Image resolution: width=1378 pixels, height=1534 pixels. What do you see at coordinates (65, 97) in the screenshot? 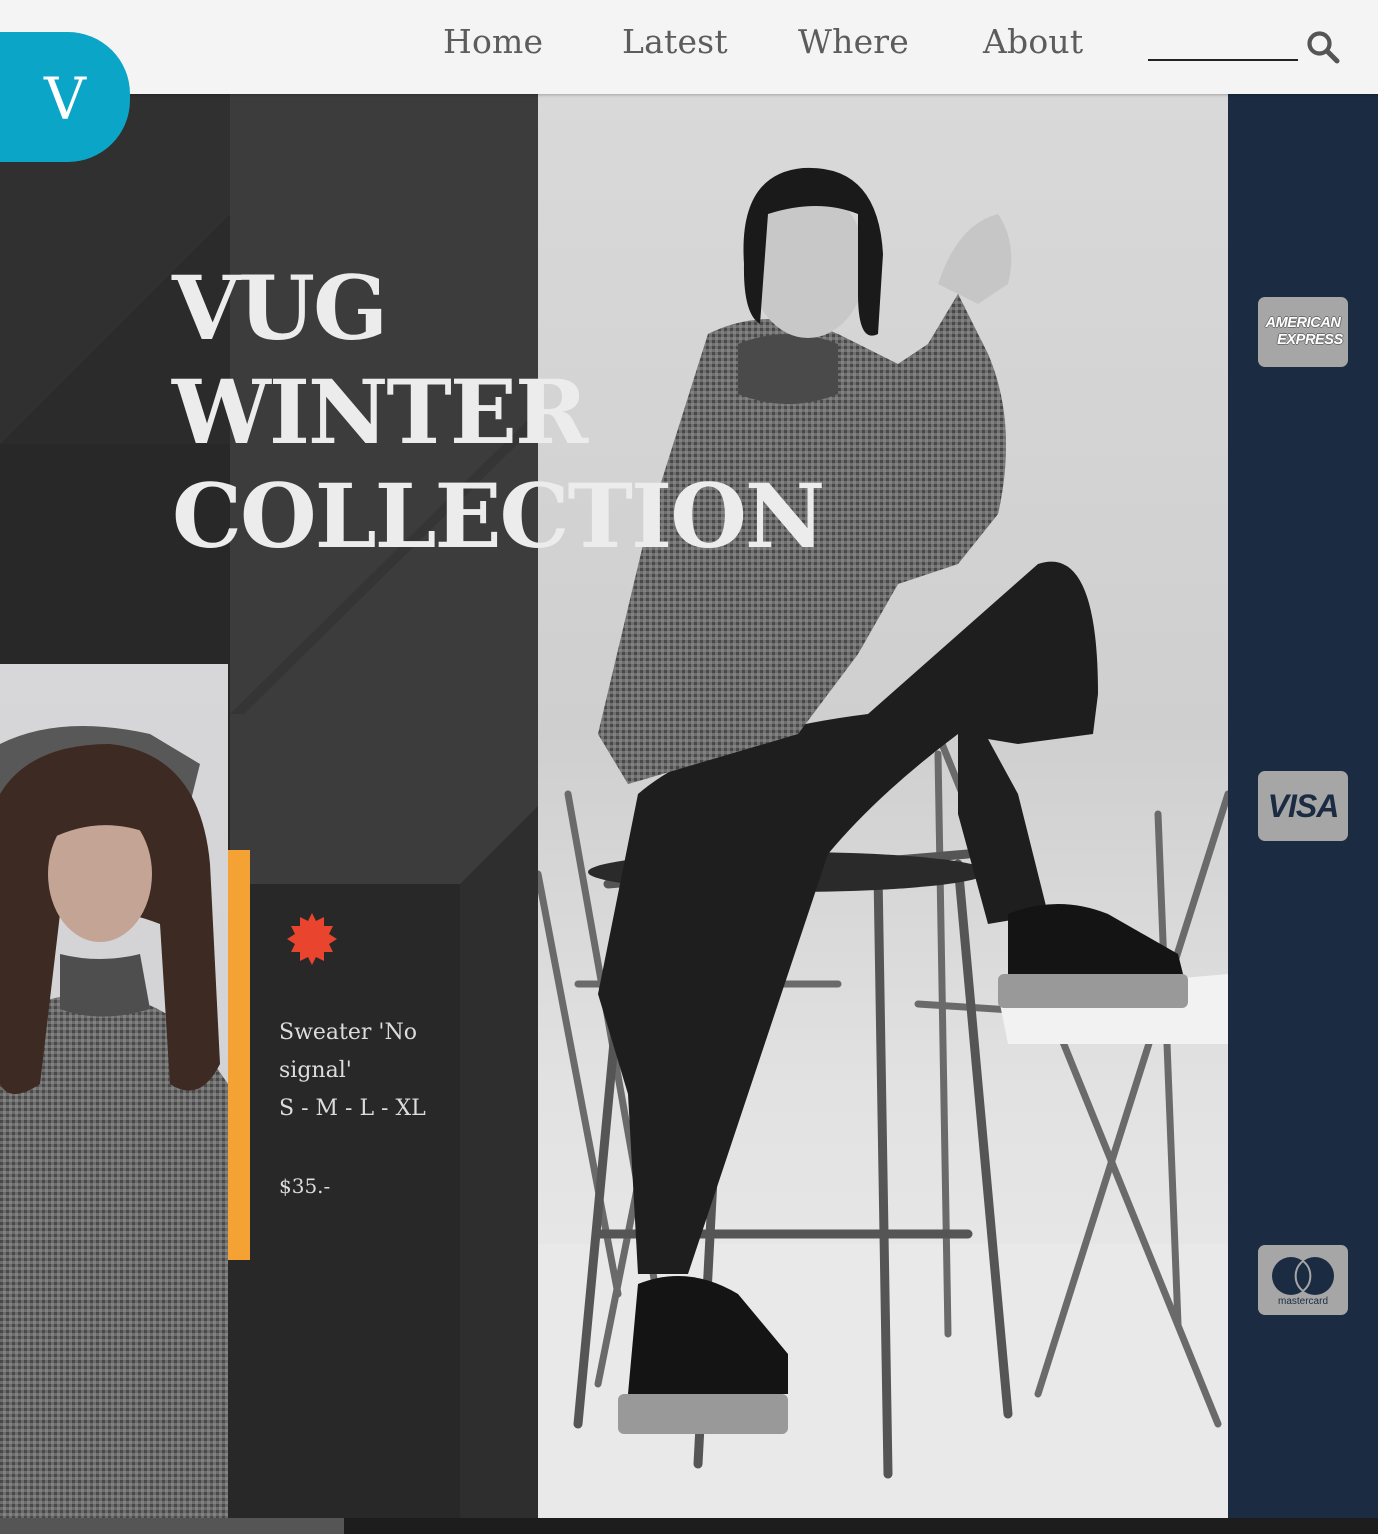
I see `brand-logo: V` at bounding box center [65, 97].